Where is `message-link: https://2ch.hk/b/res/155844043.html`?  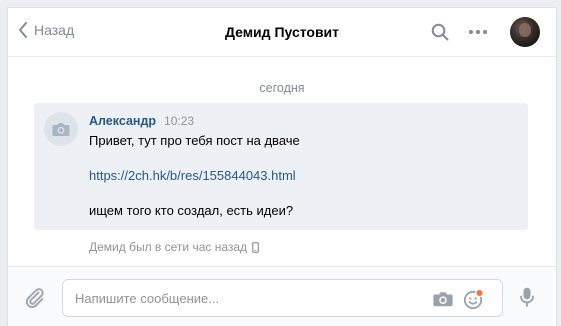 message-link: https://2ch.hk/b/res/155844043.html is located at coordinates (194, 176).